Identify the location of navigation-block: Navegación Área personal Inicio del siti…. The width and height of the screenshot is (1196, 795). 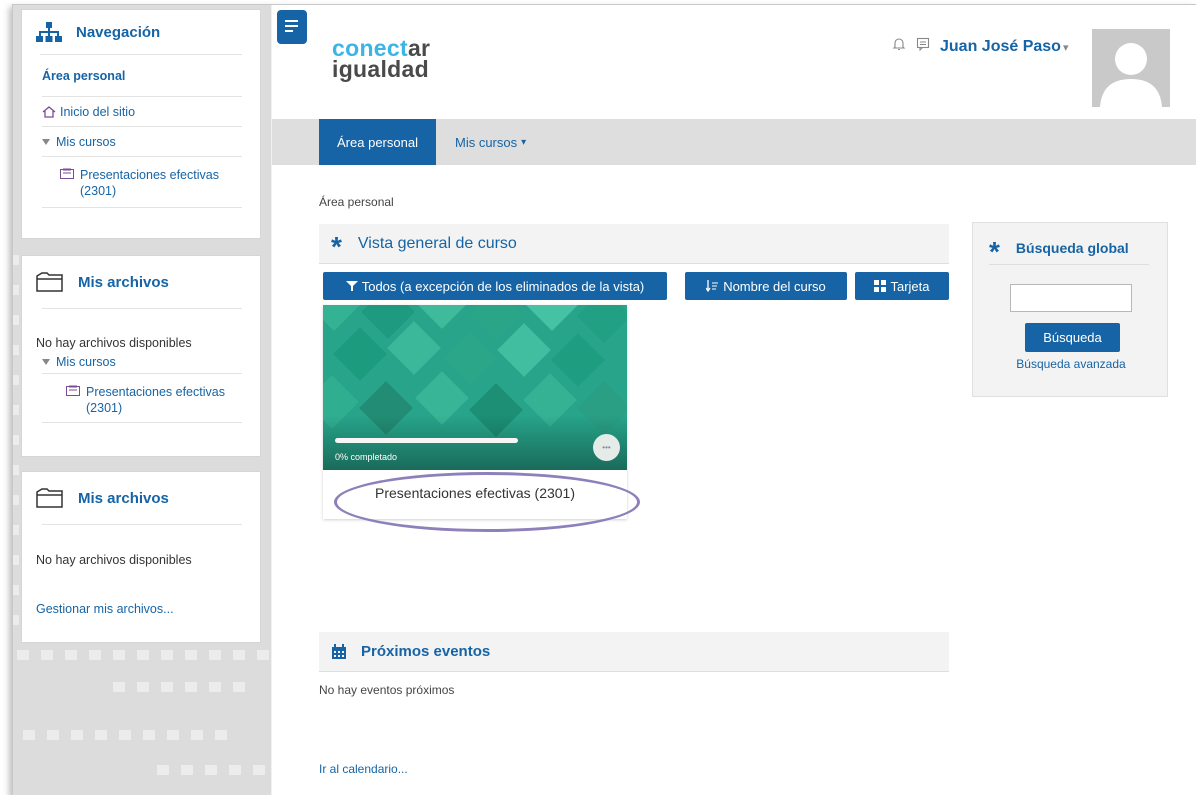
(141, 124).